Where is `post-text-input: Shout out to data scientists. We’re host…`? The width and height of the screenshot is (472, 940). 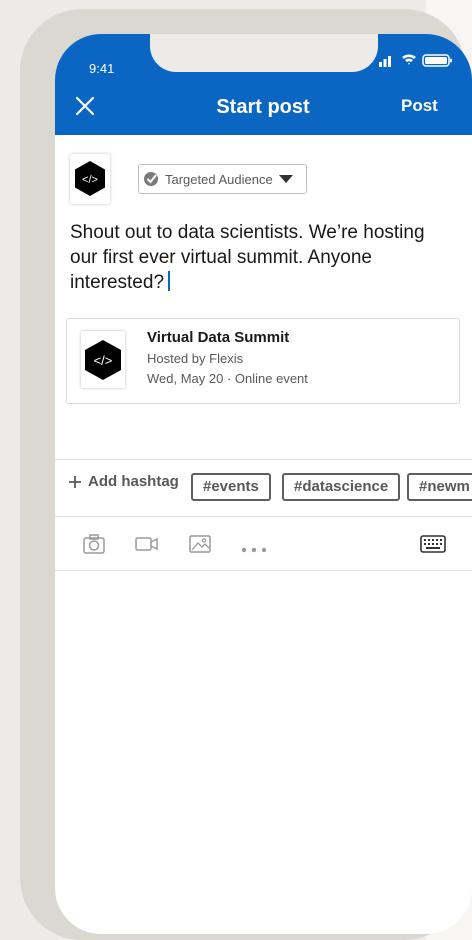
post-text-input: Shout out to data scientists. We’re host… is located at coordinates (260, 257).